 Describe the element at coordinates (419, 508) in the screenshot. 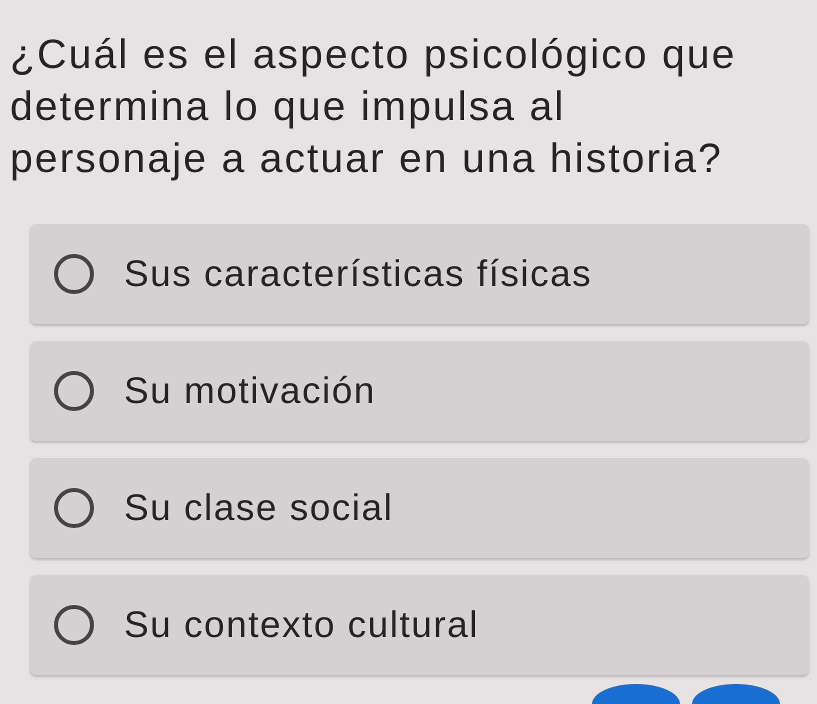

I see `answer-option: Su clase social` at that location.